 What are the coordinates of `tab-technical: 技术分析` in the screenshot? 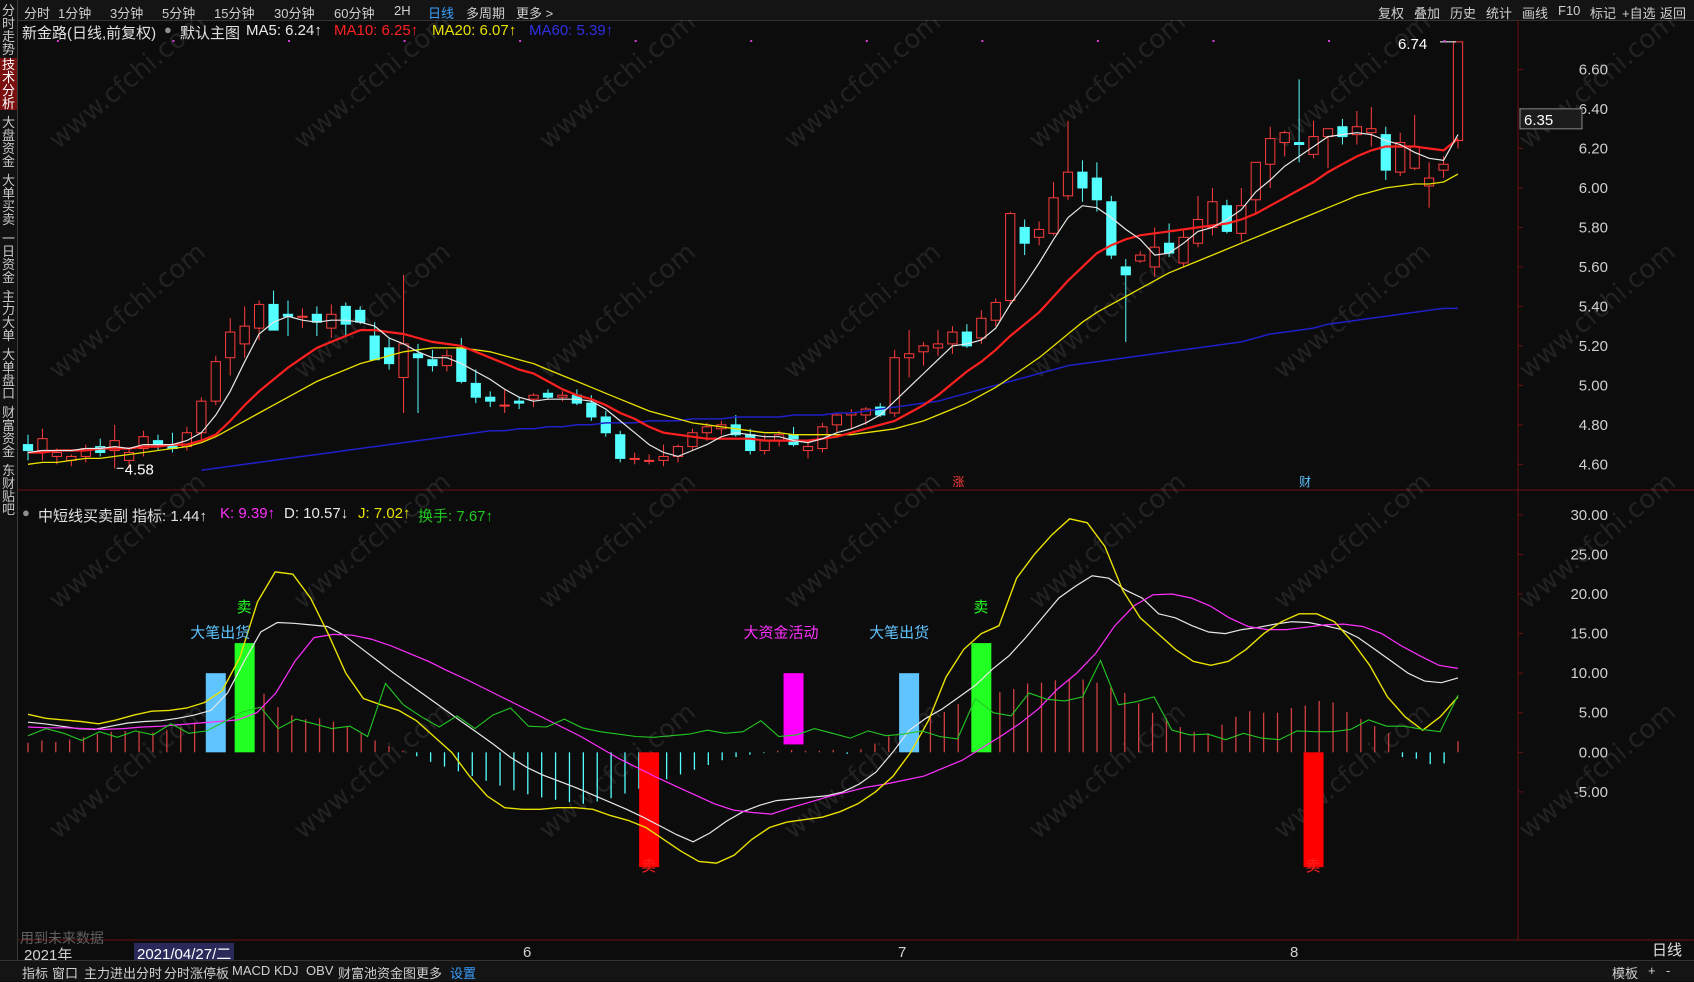 It's located at (8, 84).